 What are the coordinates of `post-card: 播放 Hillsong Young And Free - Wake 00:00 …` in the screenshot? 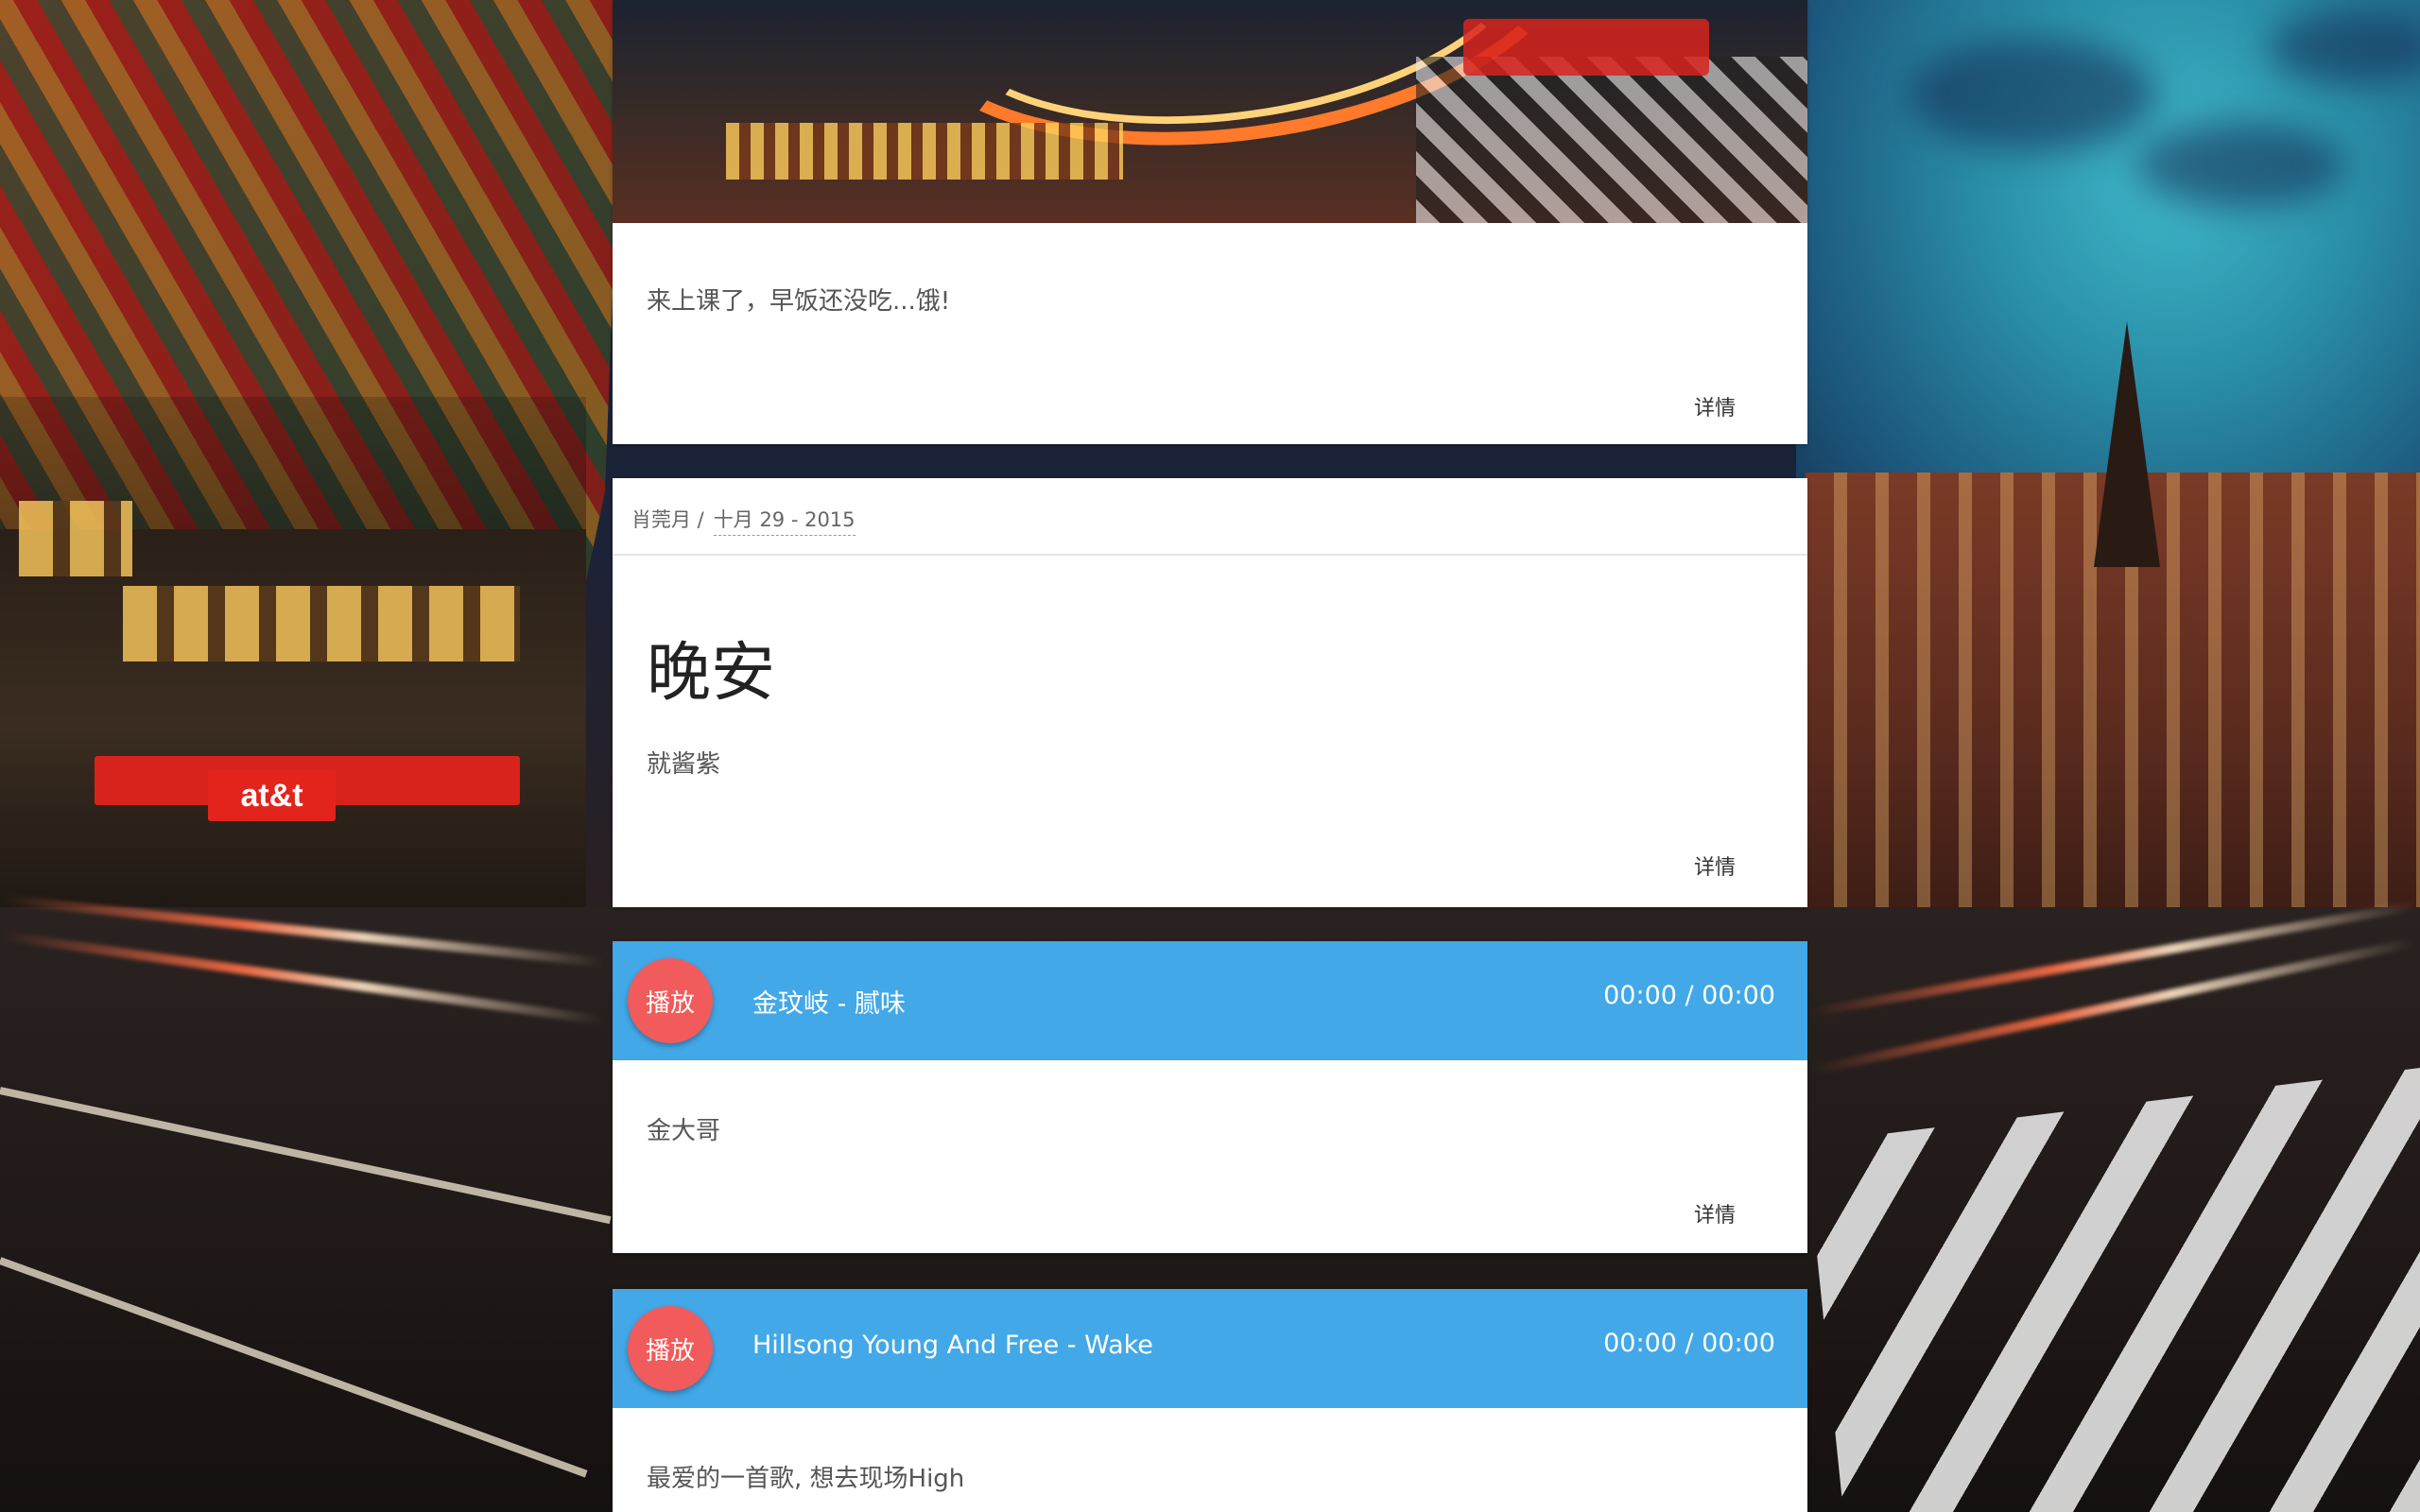 It's located at (1210, 1400).